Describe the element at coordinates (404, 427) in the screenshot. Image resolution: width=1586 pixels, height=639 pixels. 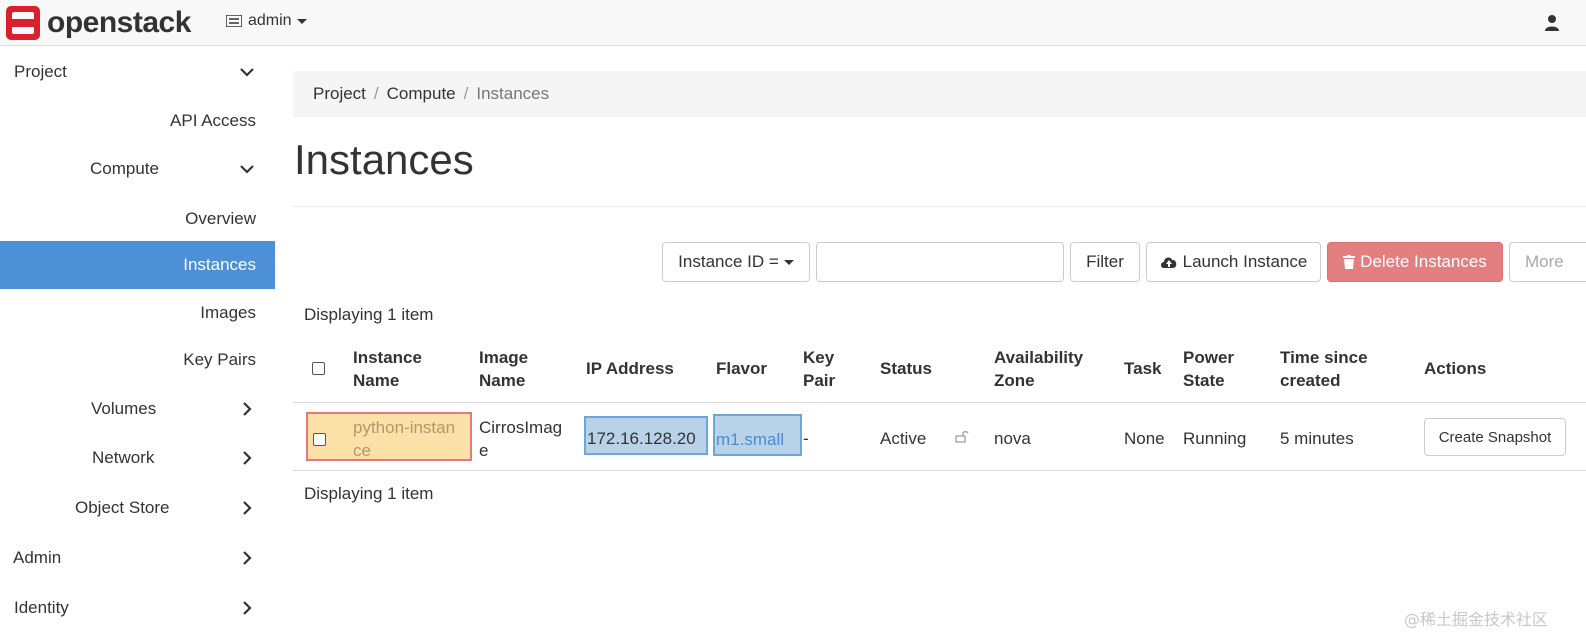
I see `cell-line: python-instan` at that location.